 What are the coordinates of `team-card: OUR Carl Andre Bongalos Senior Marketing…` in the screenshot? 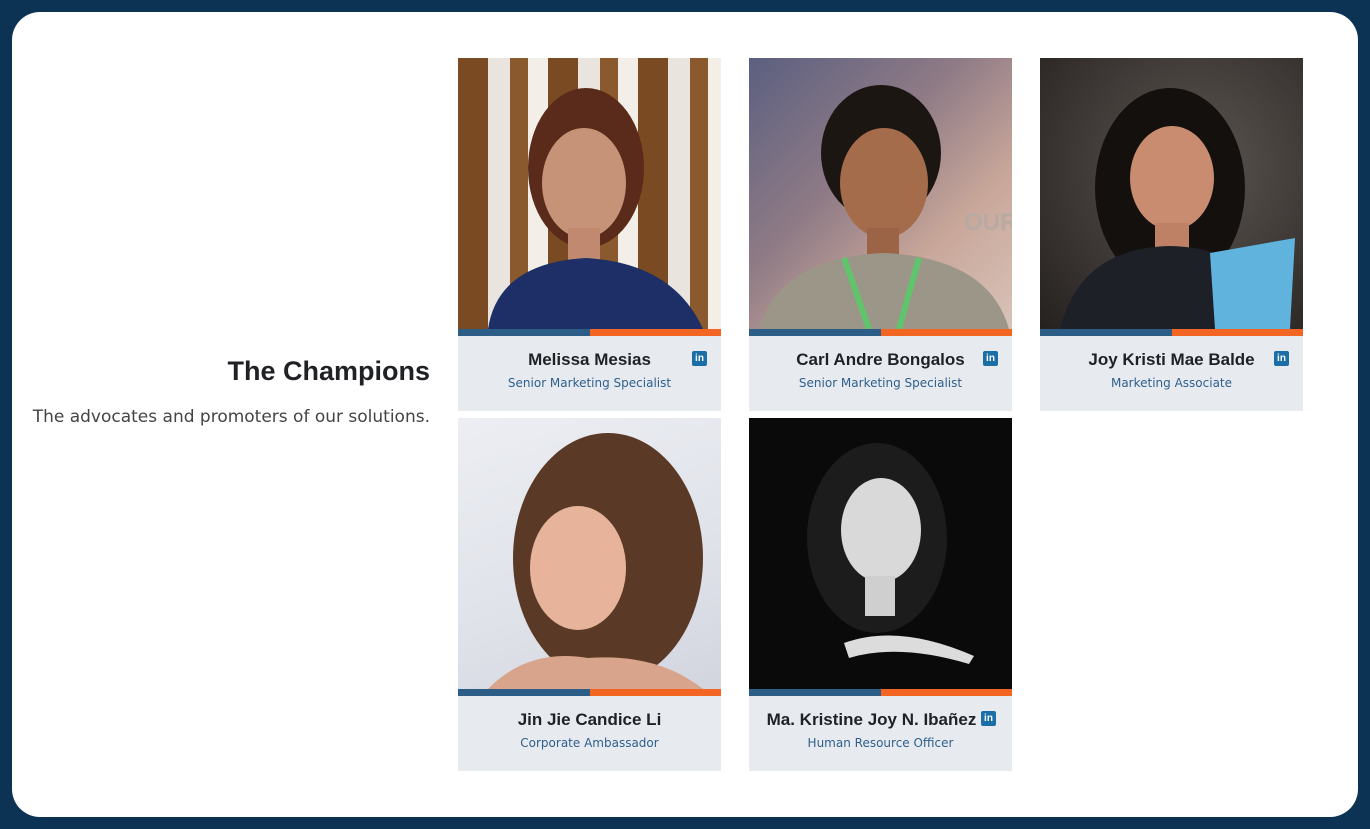 It's located at (880, 234).